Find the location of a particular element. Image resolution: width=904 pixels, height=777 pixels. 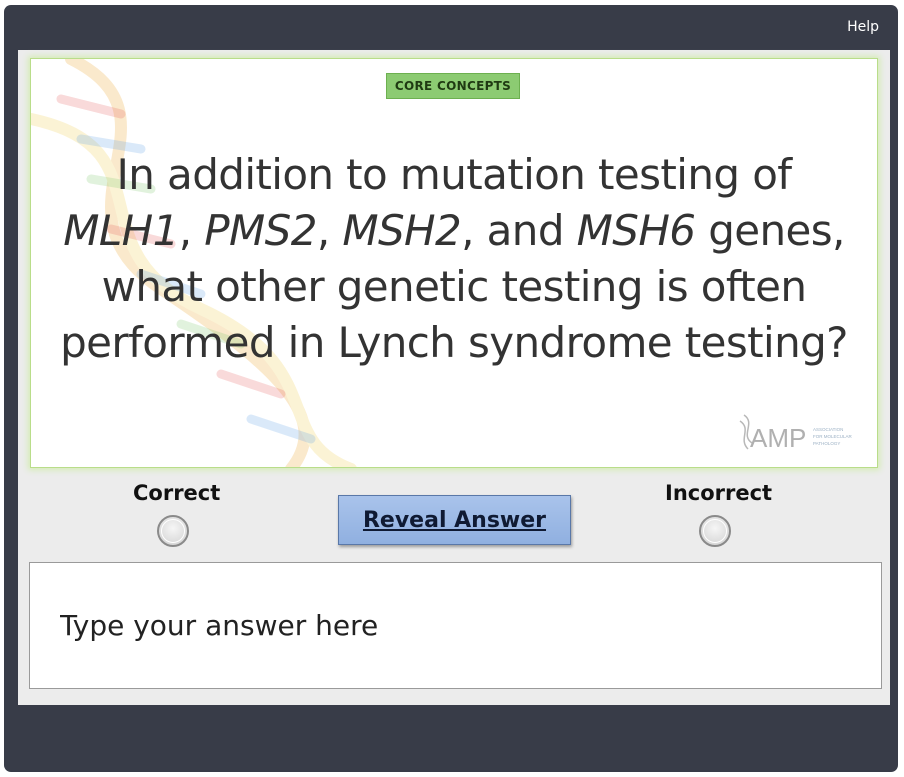

question-fragment: genes, is located at coordinates (770, 230).